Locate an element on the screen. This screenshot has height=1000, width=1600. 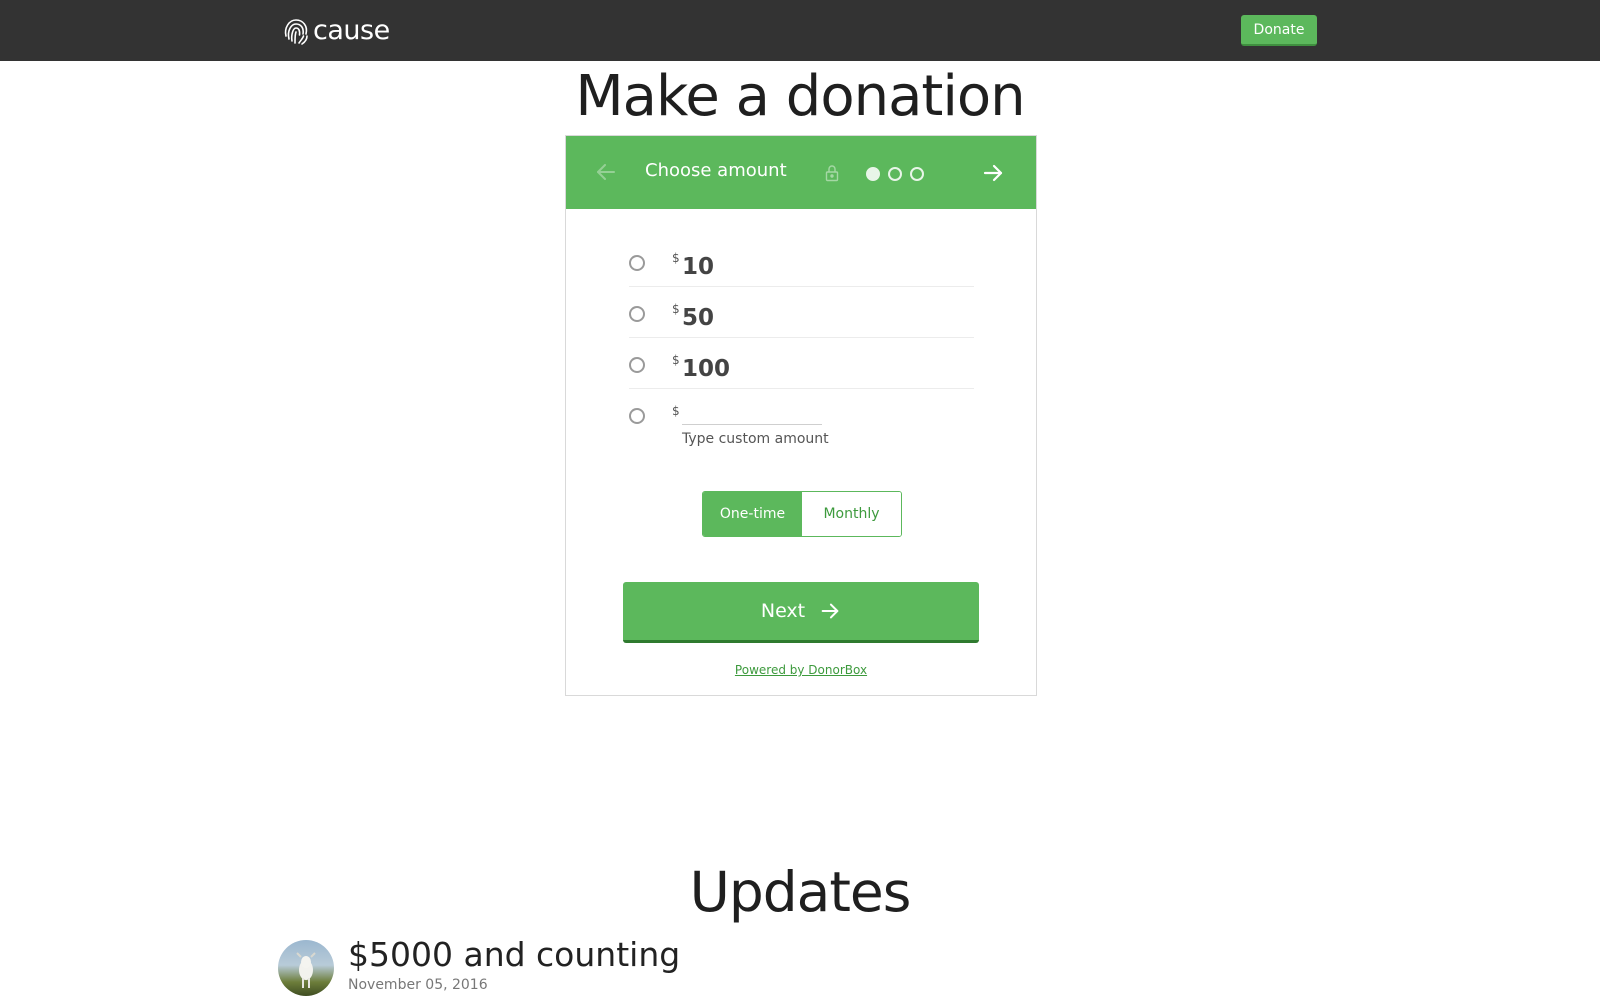
fingerprint-icon is located at coordinates (296, 32).